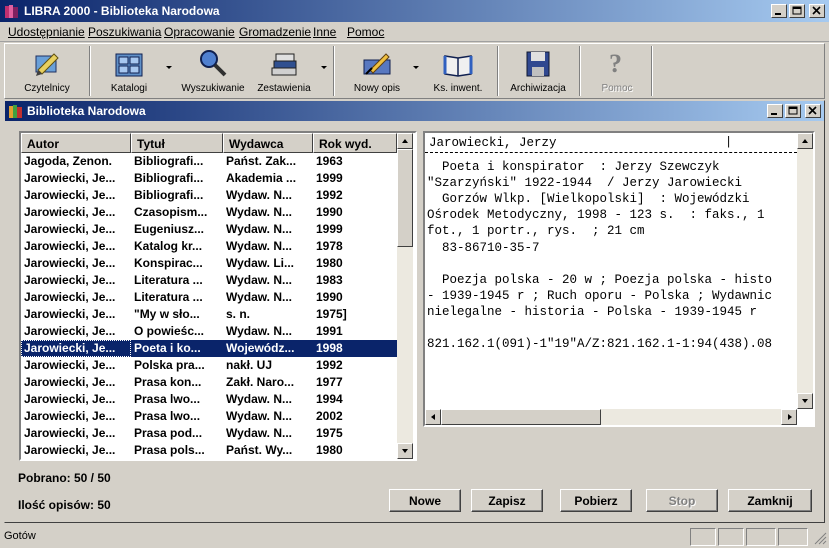 This screenshot has height=548, width=829. Describe the element at coordinates (46, 32) in the screenshot. I see `menu-udostepnianie: Udostępnianie` at that location.